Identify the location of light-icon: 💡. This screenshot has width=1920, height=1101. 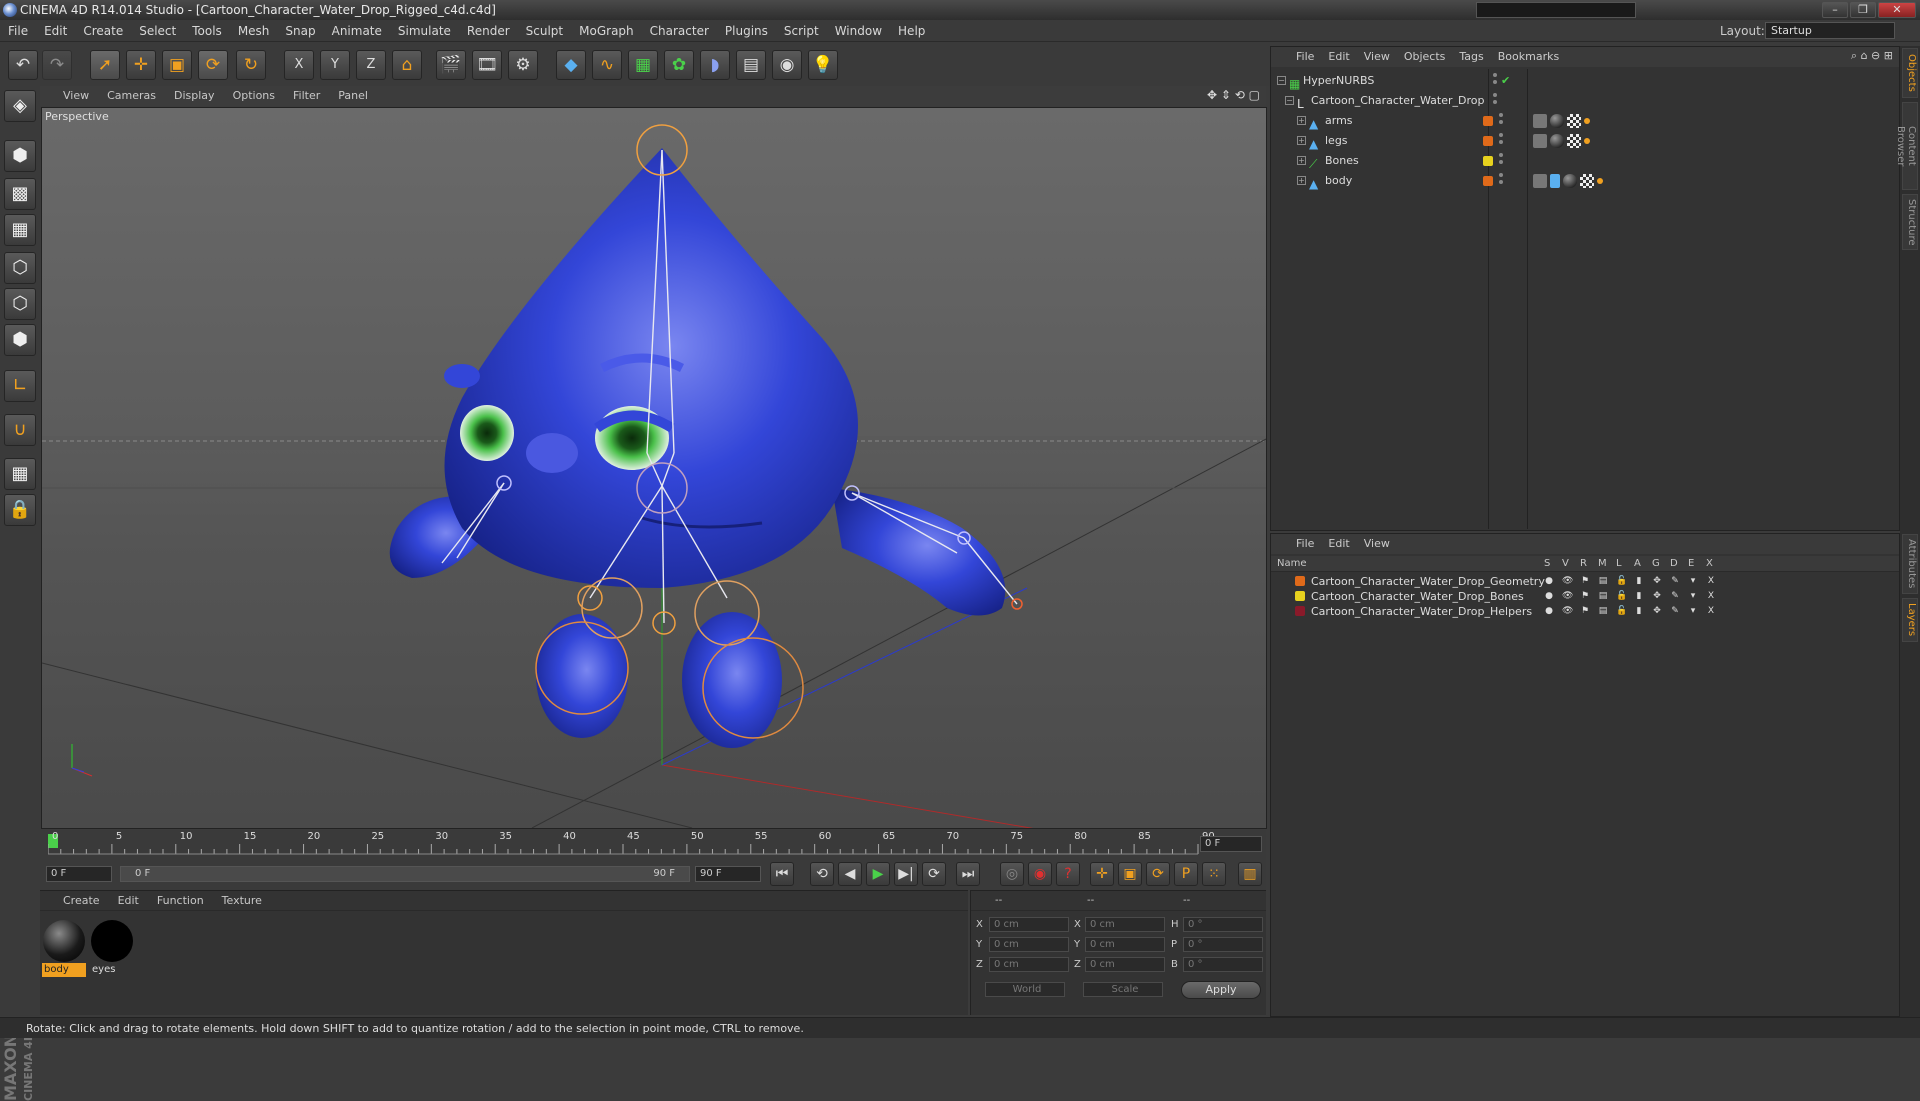
(823, 65).